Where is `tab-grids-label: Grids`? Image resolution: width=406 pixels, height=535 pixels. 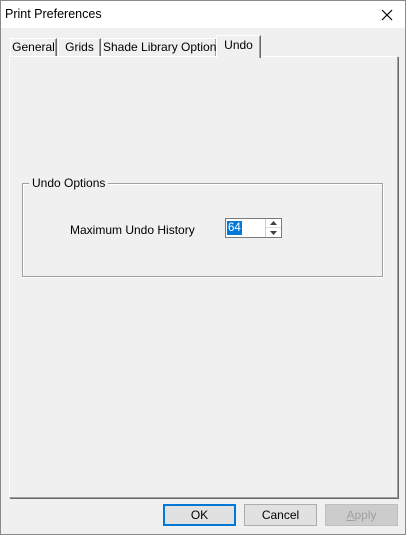 tab-grids-label: Grids is located at coordinates (79, 47).